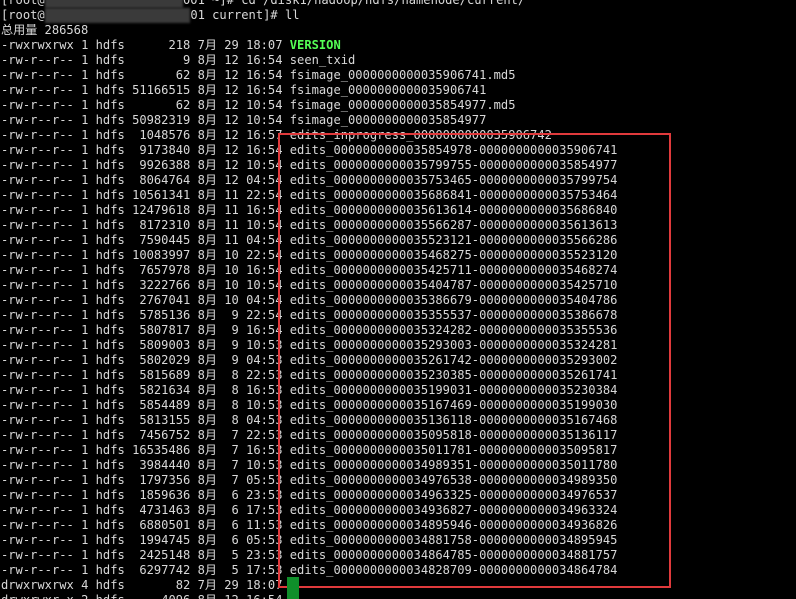 This screenshot has width=796, height=599. Describe the element at coordinates (264, 105) in the screenshot. I see `row-time: 10:54` at that location.